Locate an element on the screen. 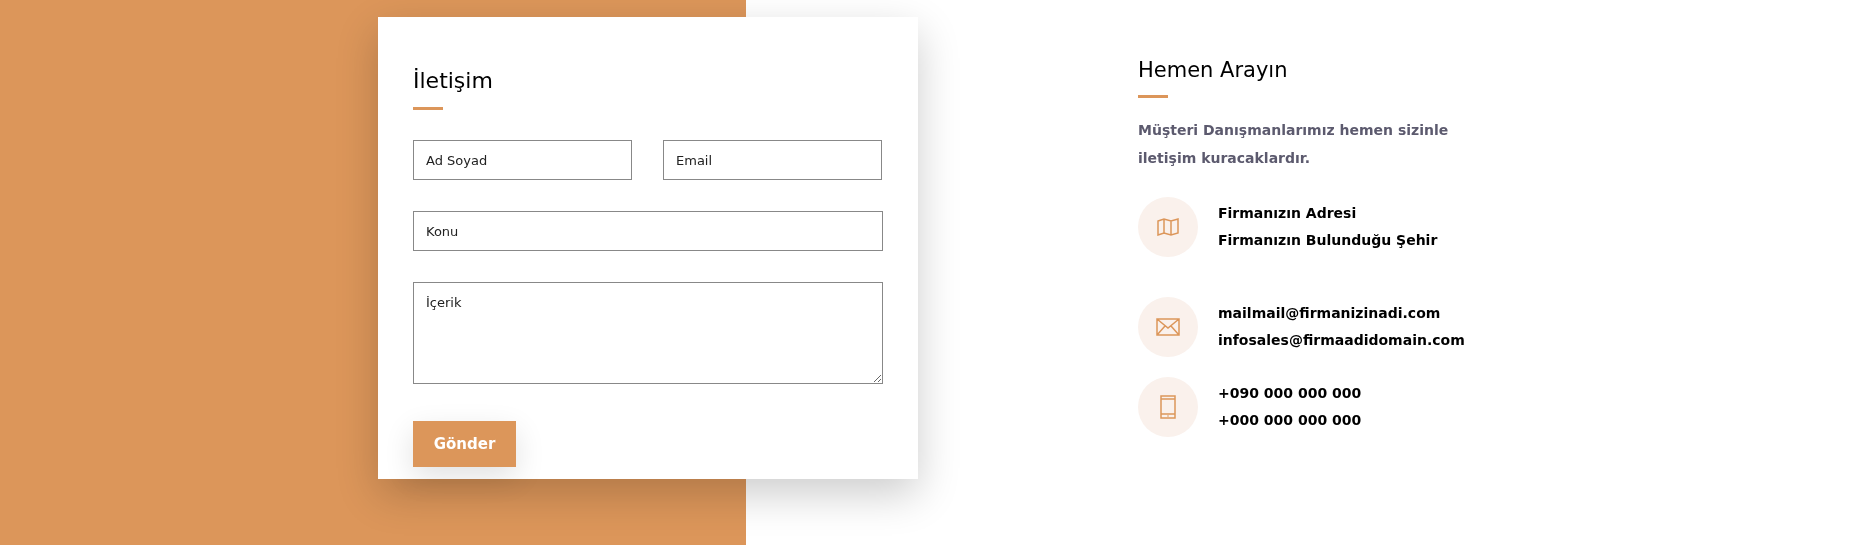 This screenshot has height=545, width=1862. phone-number: +090 000 000 000 is located at coordinates (1290, 393).